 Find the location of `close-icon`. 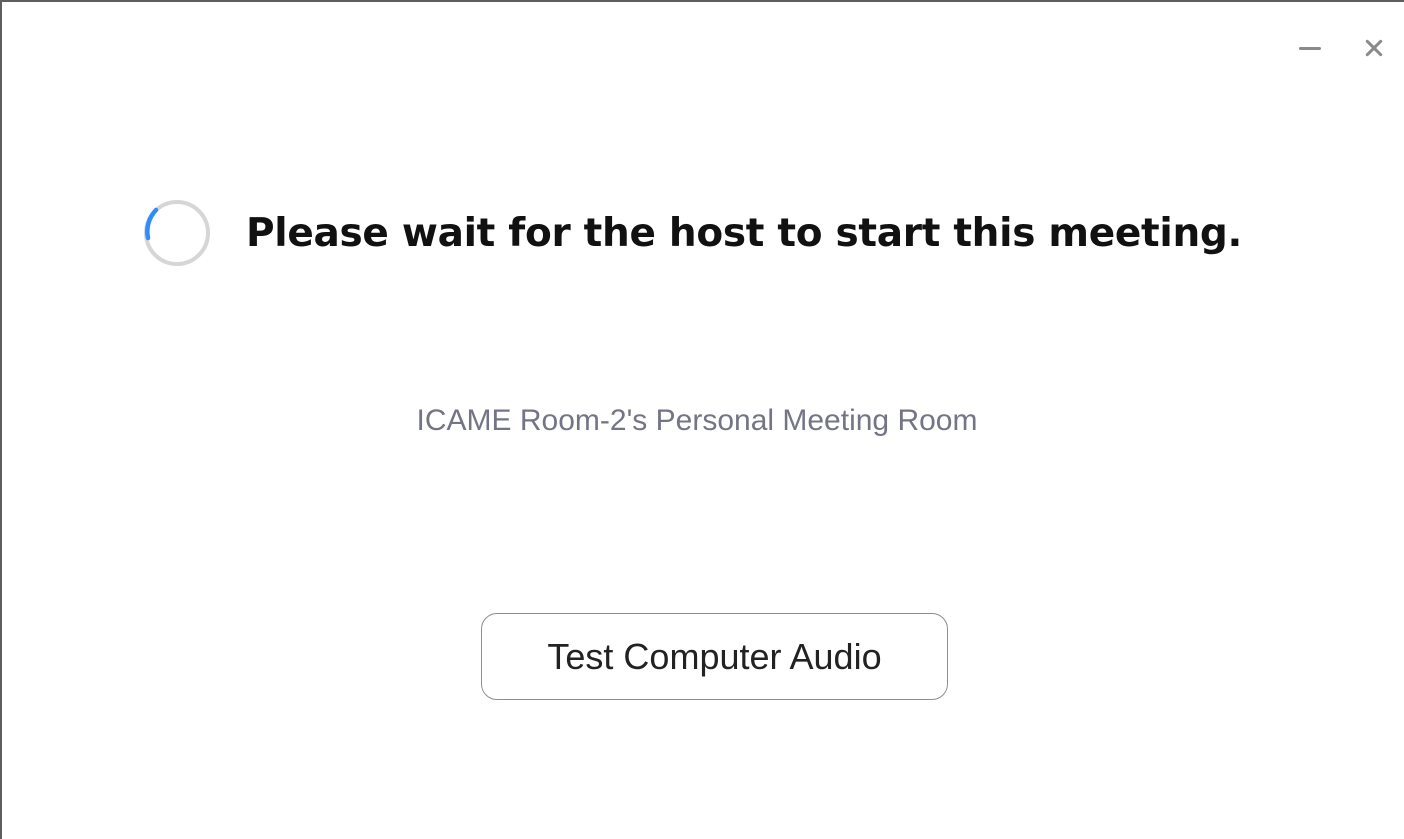

close-icon is located at coordinates (1374, 48).